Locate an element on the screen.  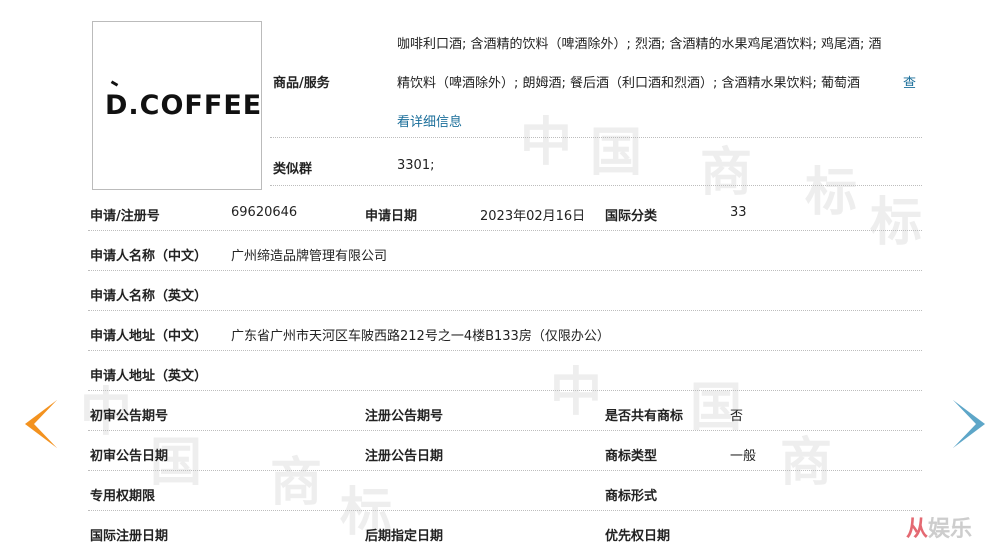
prelim-date-label: 初审公告日期 is located at coordinates (129, 456).